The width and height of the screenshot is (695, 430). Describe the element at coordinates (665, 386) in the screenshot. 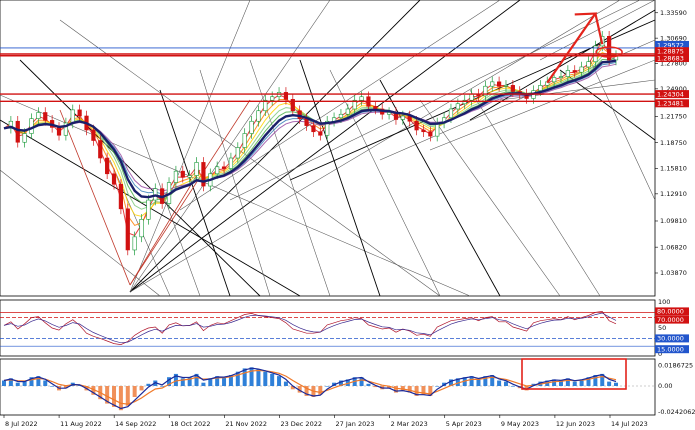

I see `macd-tick-label: 0.00` at that location.